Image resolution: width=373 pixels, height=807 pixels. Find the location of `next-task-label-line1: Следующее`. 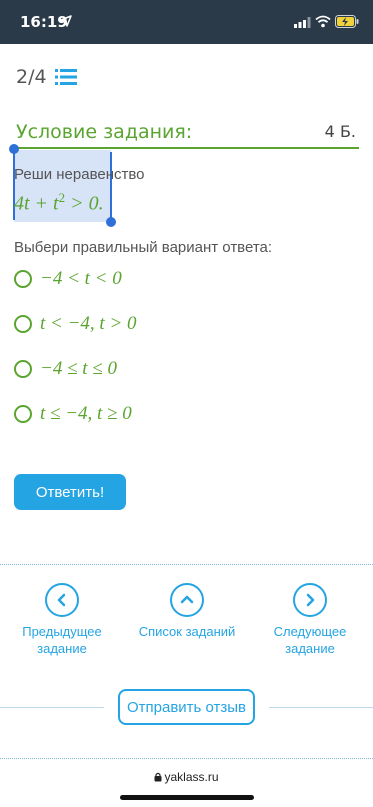

next-task-label-line1: Следующее is located at coordinates (310, 631).